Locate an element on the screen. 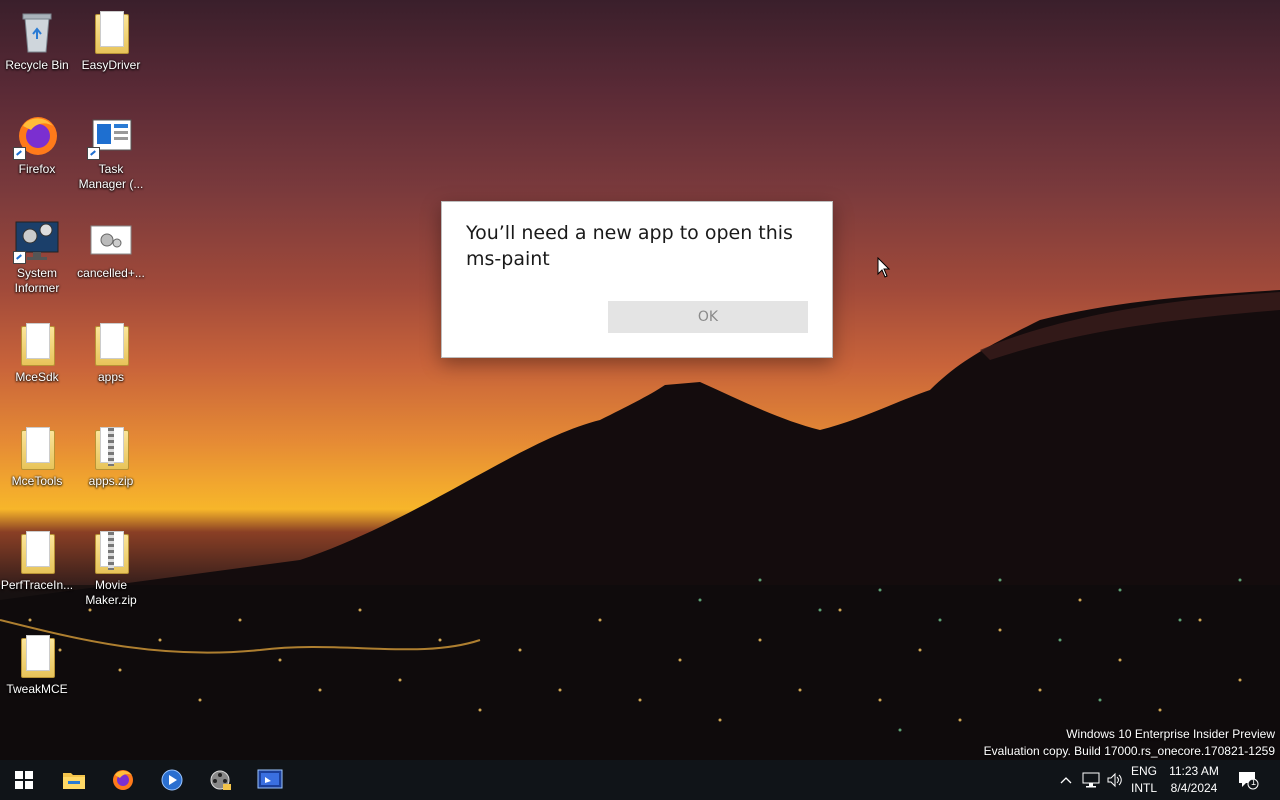  desktop-icon-firefox: Firefox is located at coordinates (37, 144).